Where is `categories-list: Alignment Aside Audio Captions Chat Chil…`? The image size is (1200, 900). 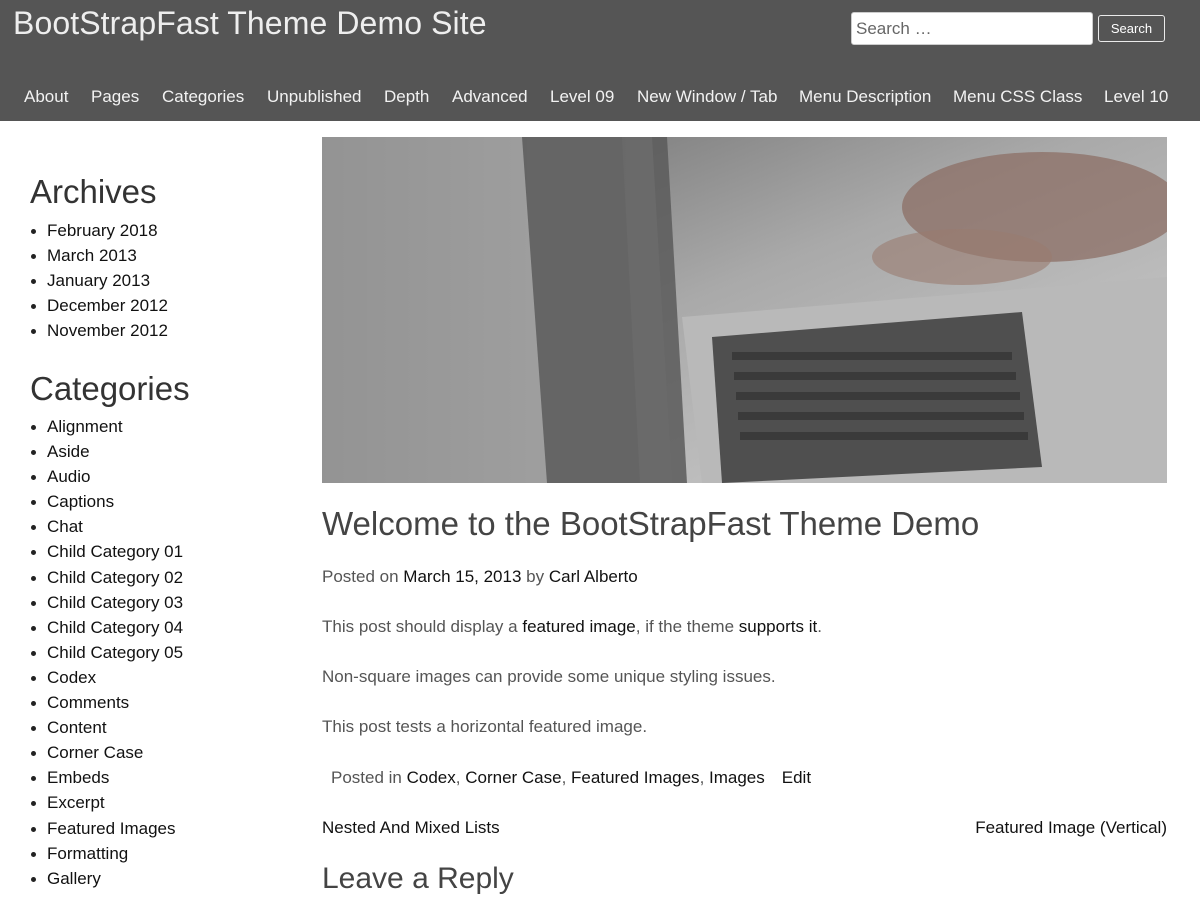
categories-list: Alignment Aside Audio Captions Chat Chil… is located at coordinates (106, 654).